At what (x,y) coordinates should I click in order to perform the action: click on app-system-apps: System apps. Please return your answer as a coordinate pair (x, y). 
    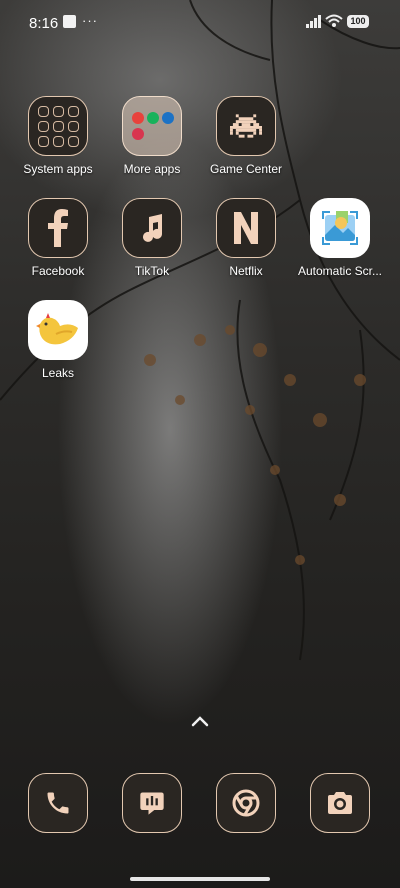
    Looking at the image, I should click on (58, 136).